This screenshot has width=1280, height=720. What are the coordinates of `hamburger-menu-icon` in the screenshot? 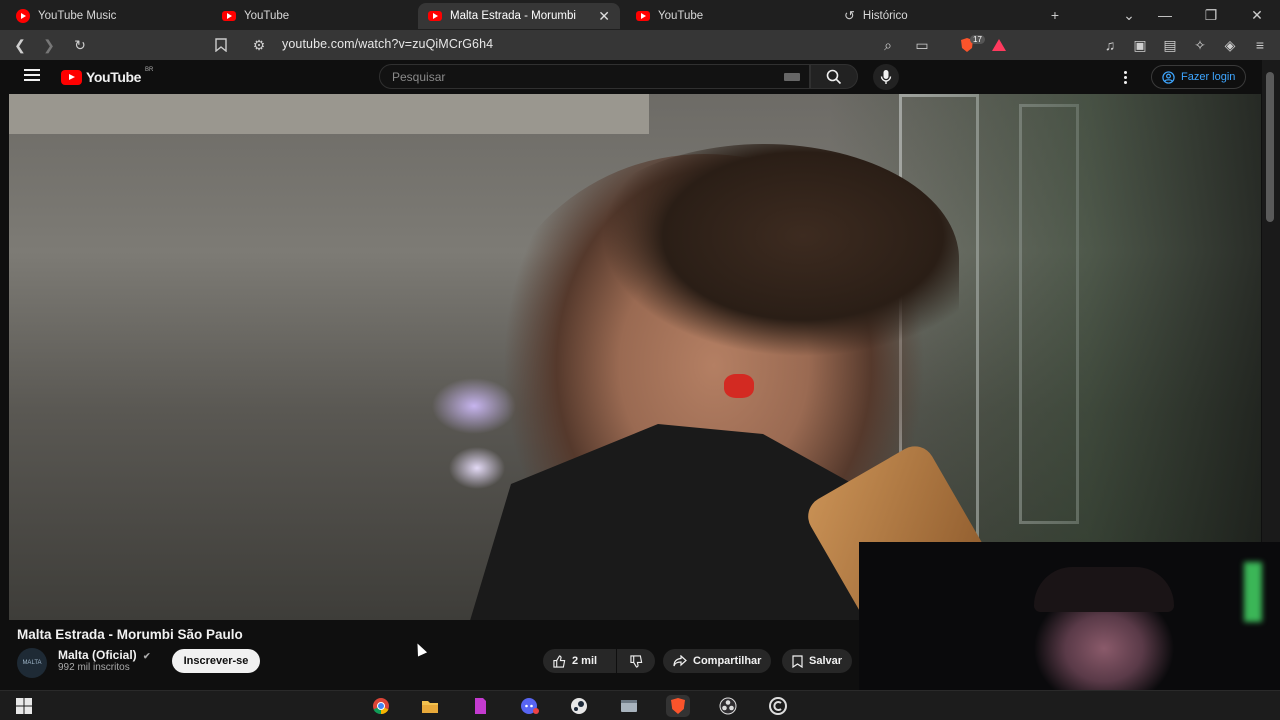 It's located at (32, 75).